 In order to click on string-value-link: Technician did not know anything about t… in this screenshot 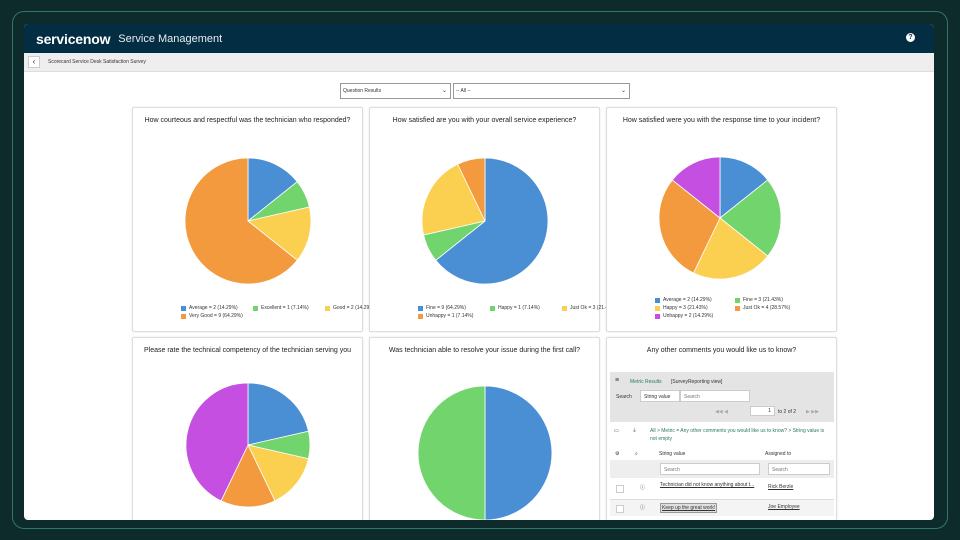, I will do `click(707, 485)`.